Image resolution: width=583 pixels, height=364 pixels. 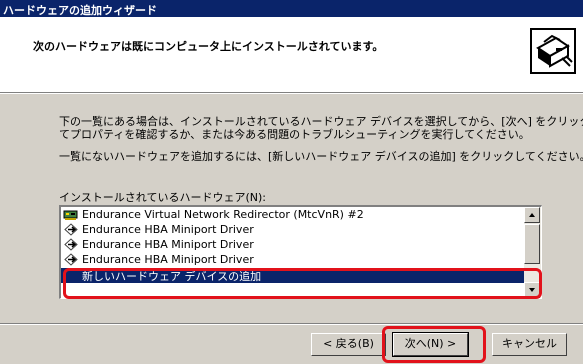 I want to click on window-title: ハードウェアの追加ウィザード, so click(x=80, y=10).